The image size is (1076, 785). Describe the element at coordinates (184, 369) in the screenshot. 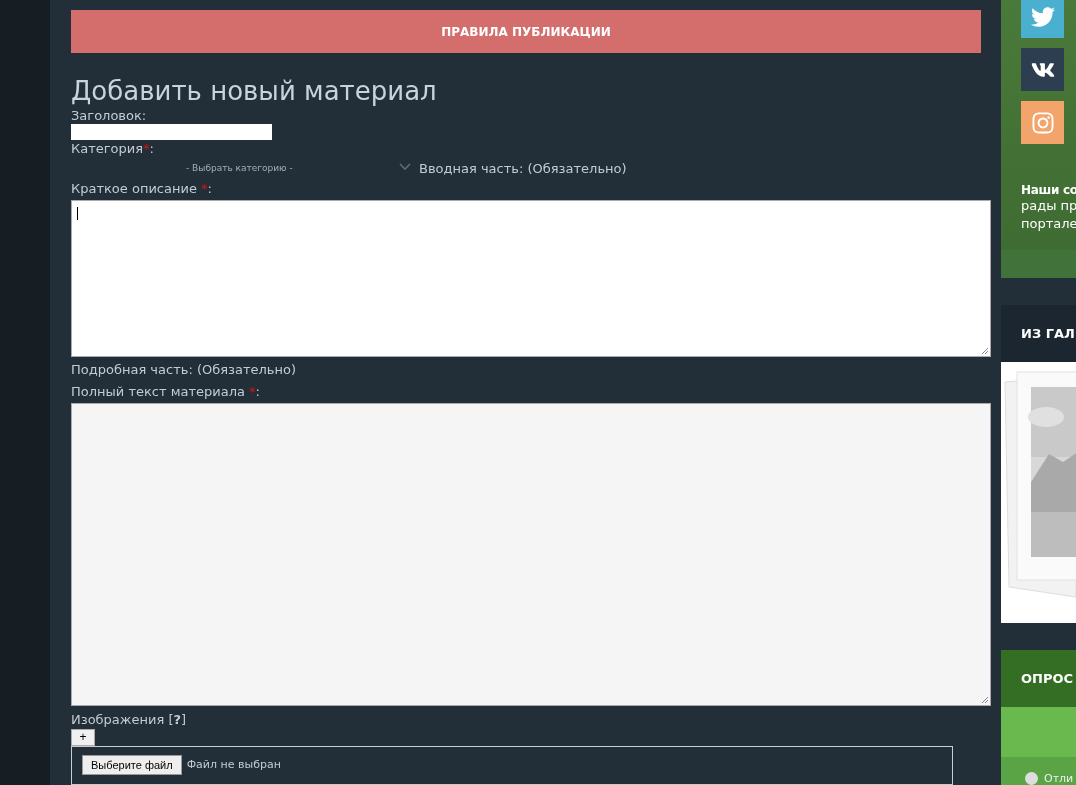

I see `section-note: Подробная часть: (Обязательно)` at that location.